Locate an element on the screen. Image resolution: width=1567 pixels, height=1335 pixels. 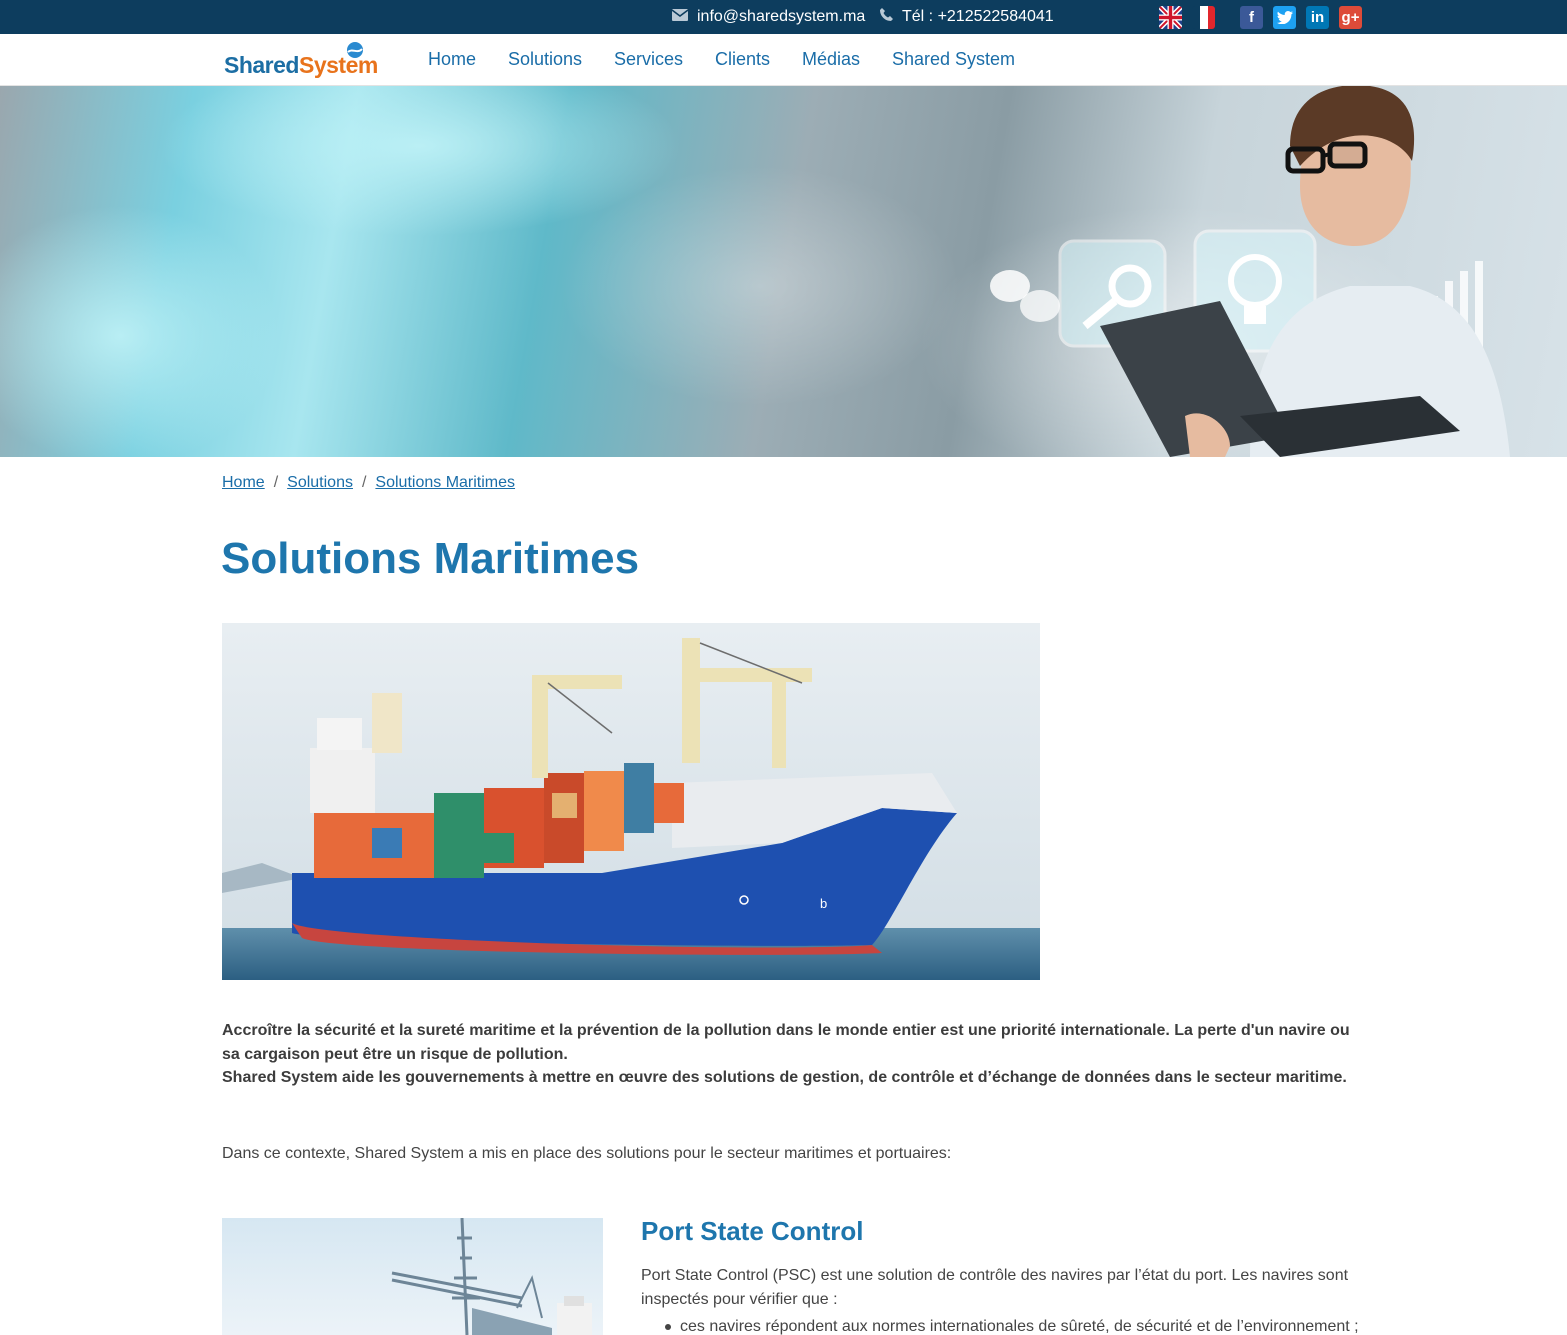
logo-text: SharedSystem is located at coordinates (301, 65).